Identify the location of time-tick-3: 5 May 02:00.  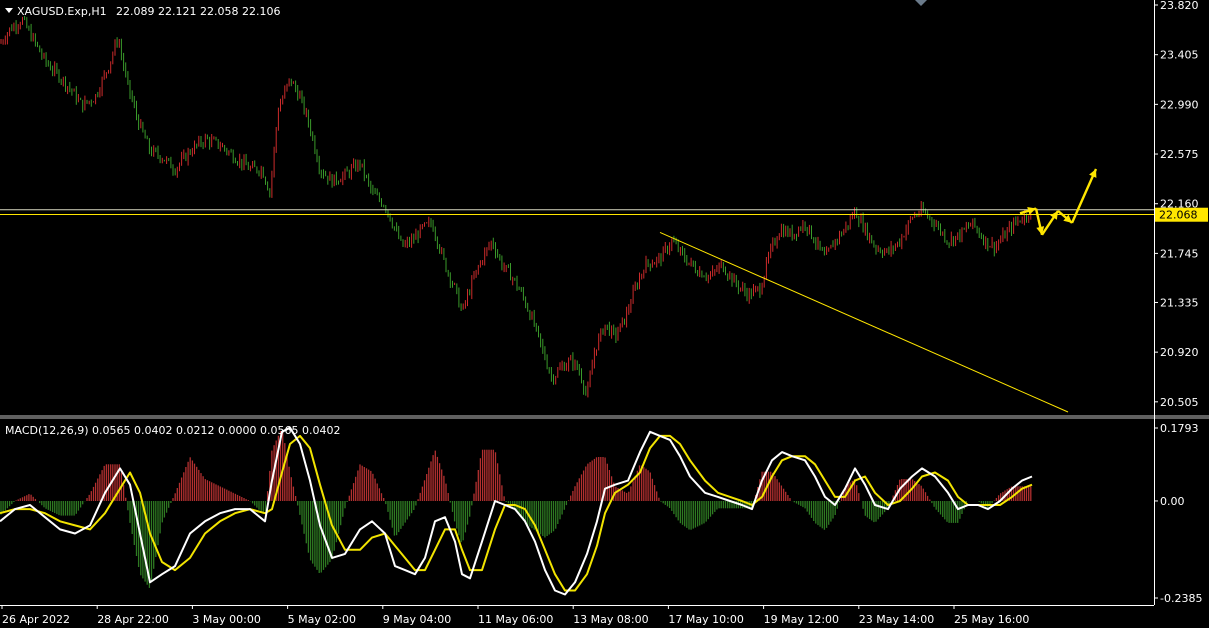
(322, 619).